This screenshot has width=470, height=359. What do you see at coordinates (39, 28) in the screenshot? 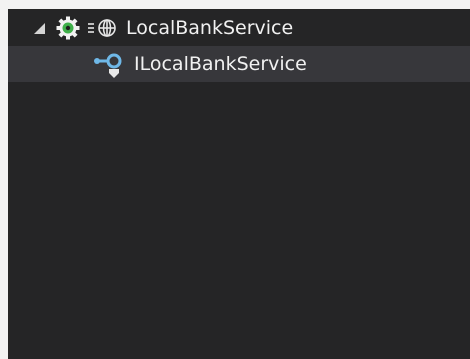
I see `expanded-triangle-icon` at bounding box center [39, 28].